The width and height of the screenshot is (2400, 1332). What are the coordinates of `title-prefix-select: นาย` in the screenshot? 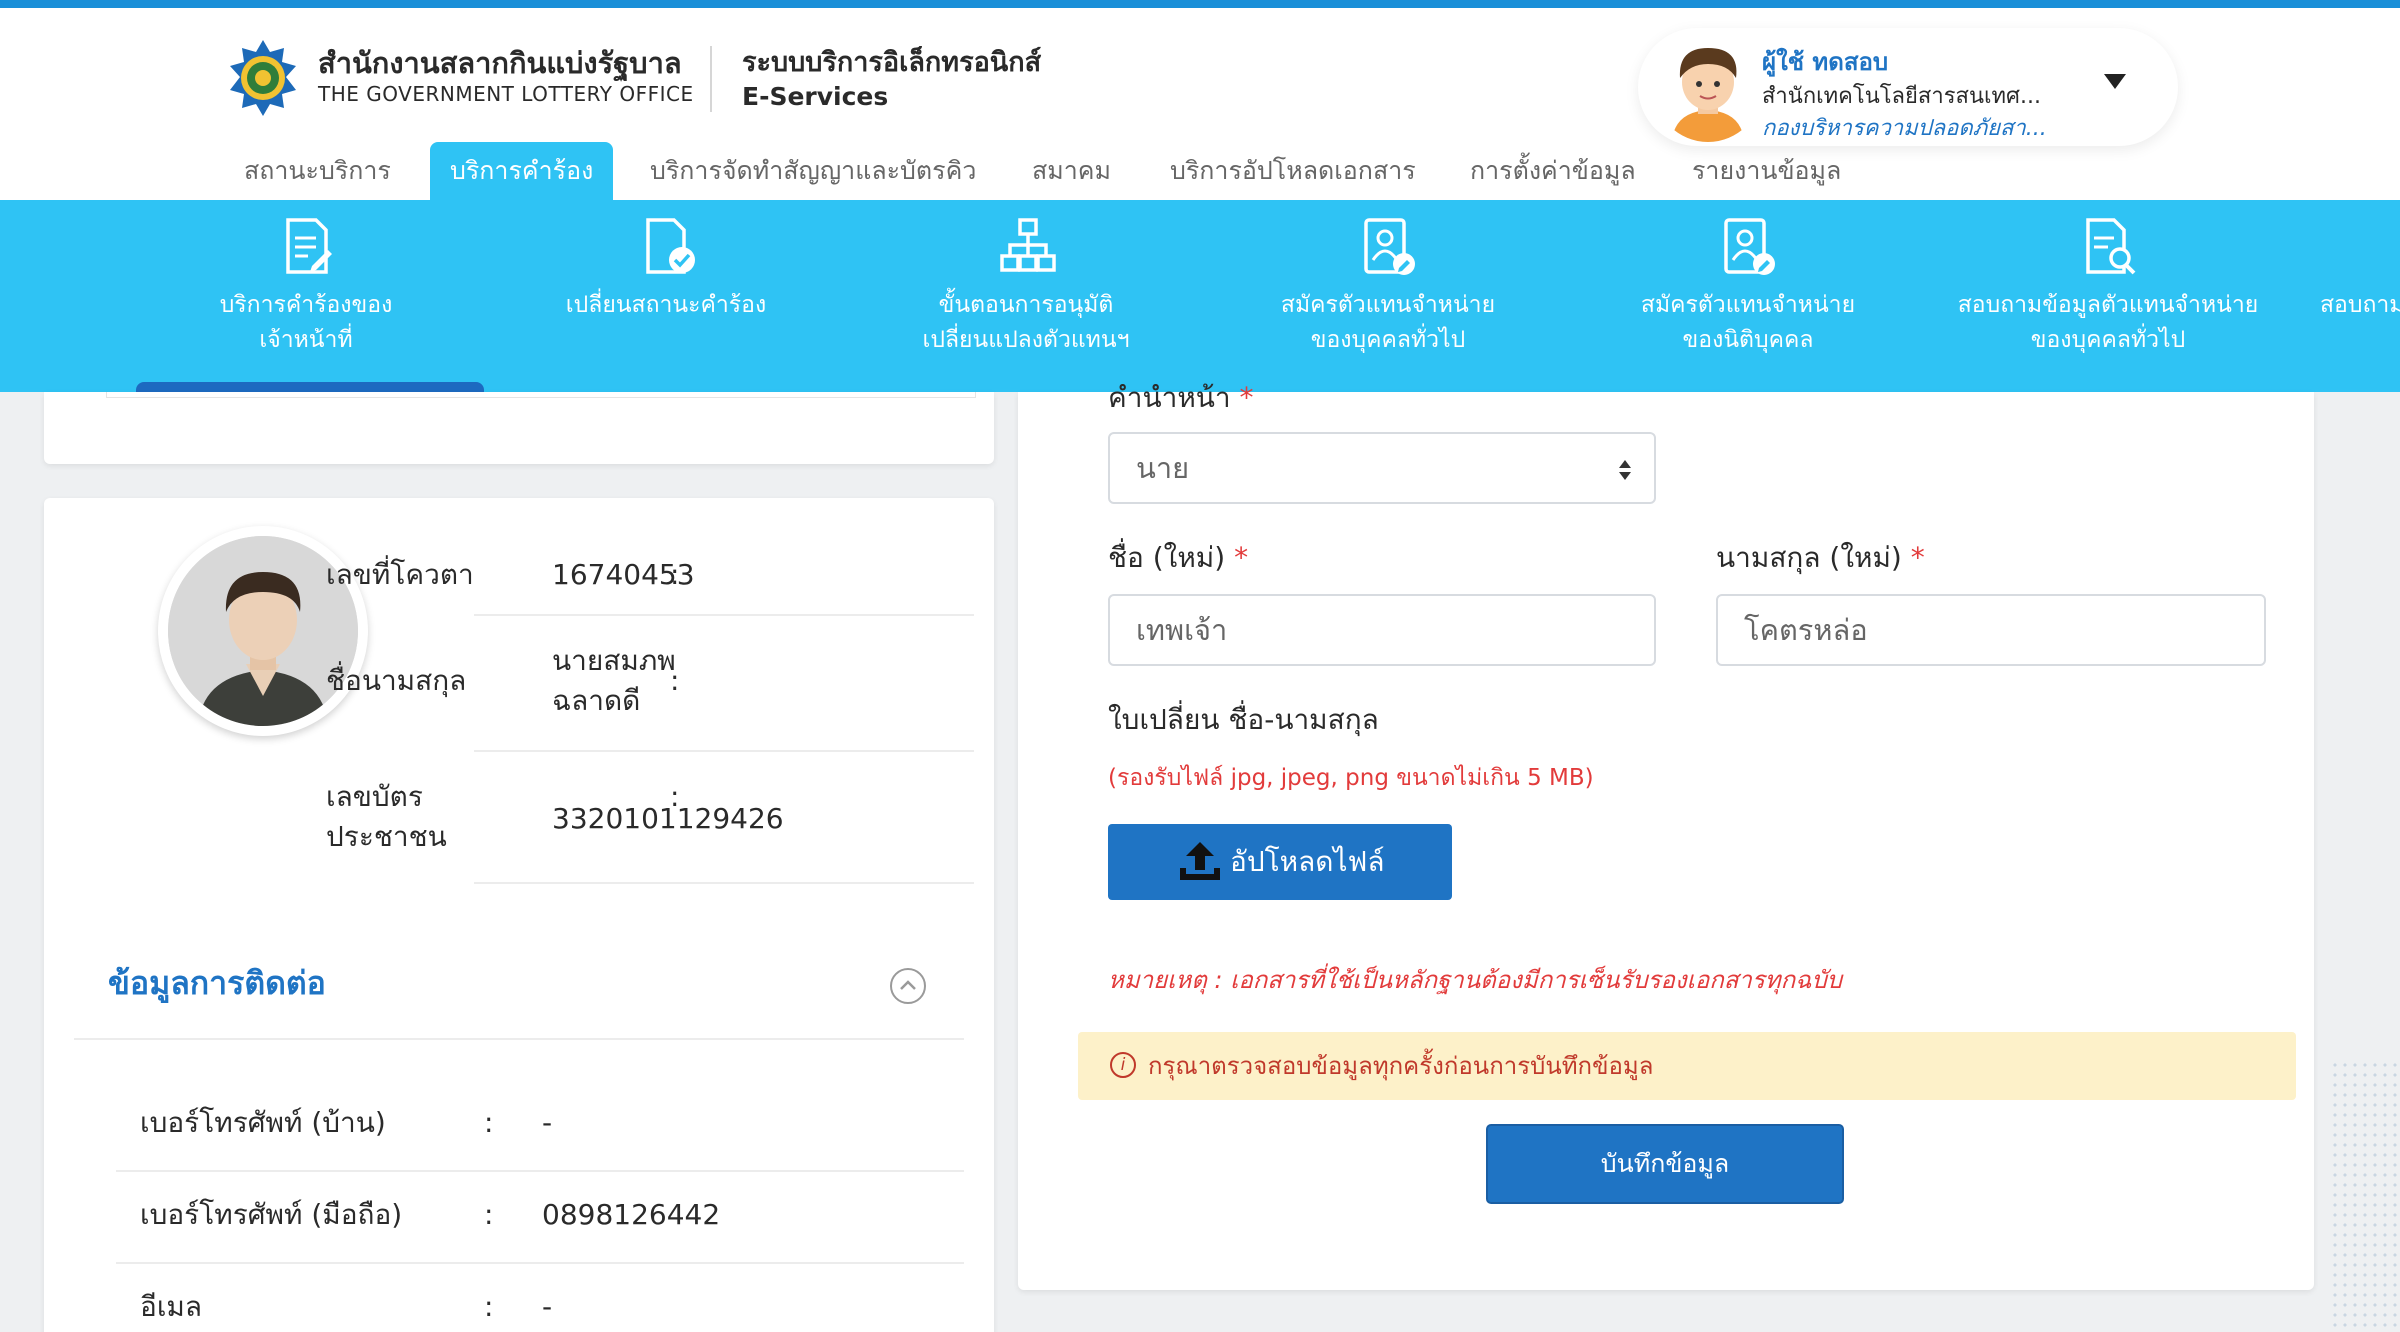 It's located at (1382, 468).